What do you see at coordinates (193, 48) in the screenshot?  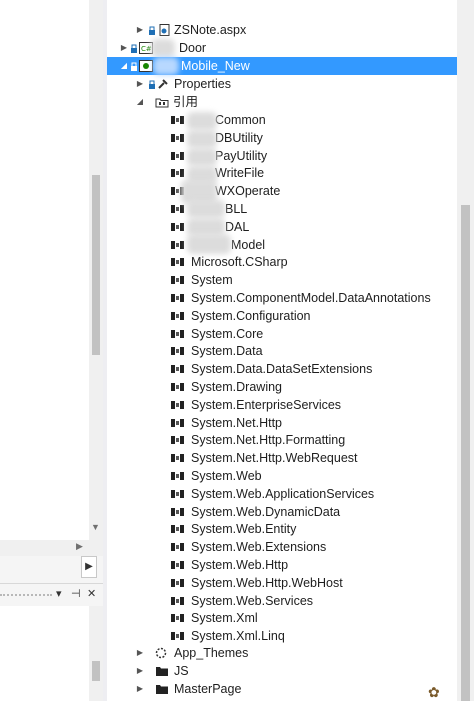 I see `tree-item-label: Door` at bounding box center [193, 48].